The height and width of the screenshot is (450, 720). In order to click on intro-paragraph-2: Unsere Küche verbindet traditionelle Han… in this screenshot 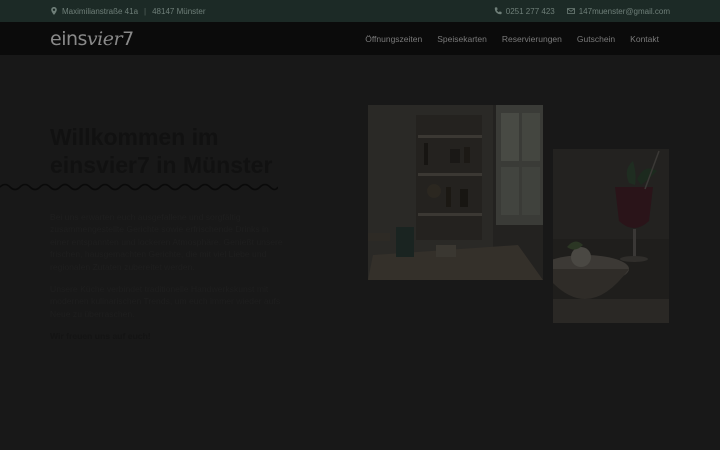, I will do `click(165, 301)`.